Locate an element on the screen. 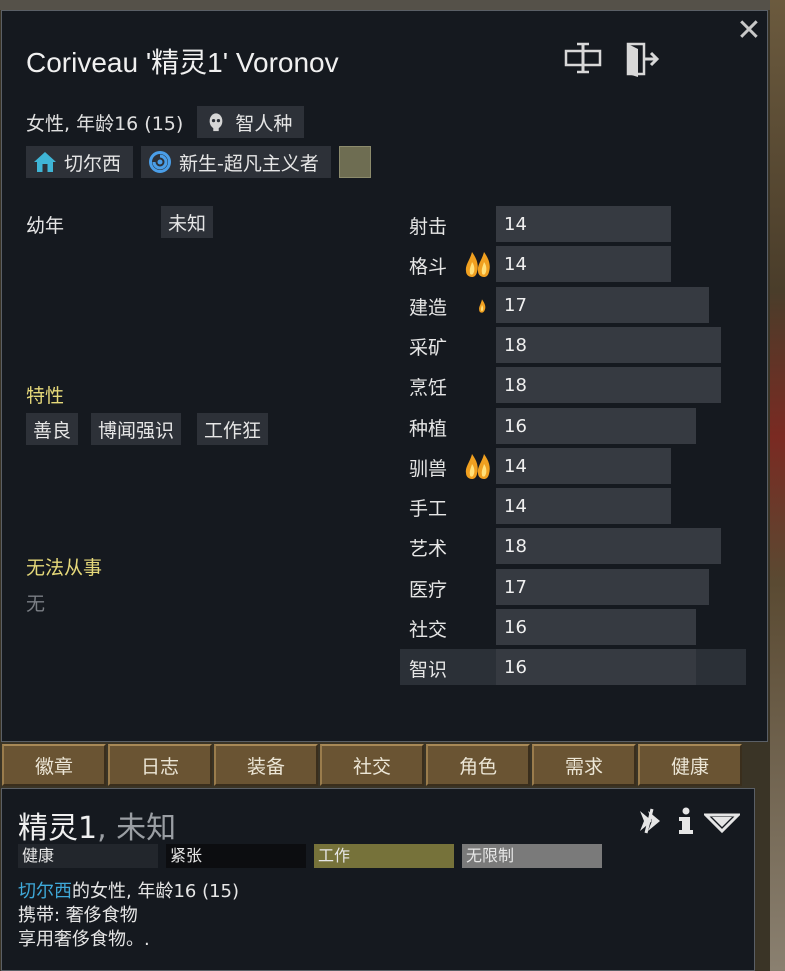 The width and height of the screenshot is (785, 971). skill-row: 艺术 18 is located at coordinates (573, 546).